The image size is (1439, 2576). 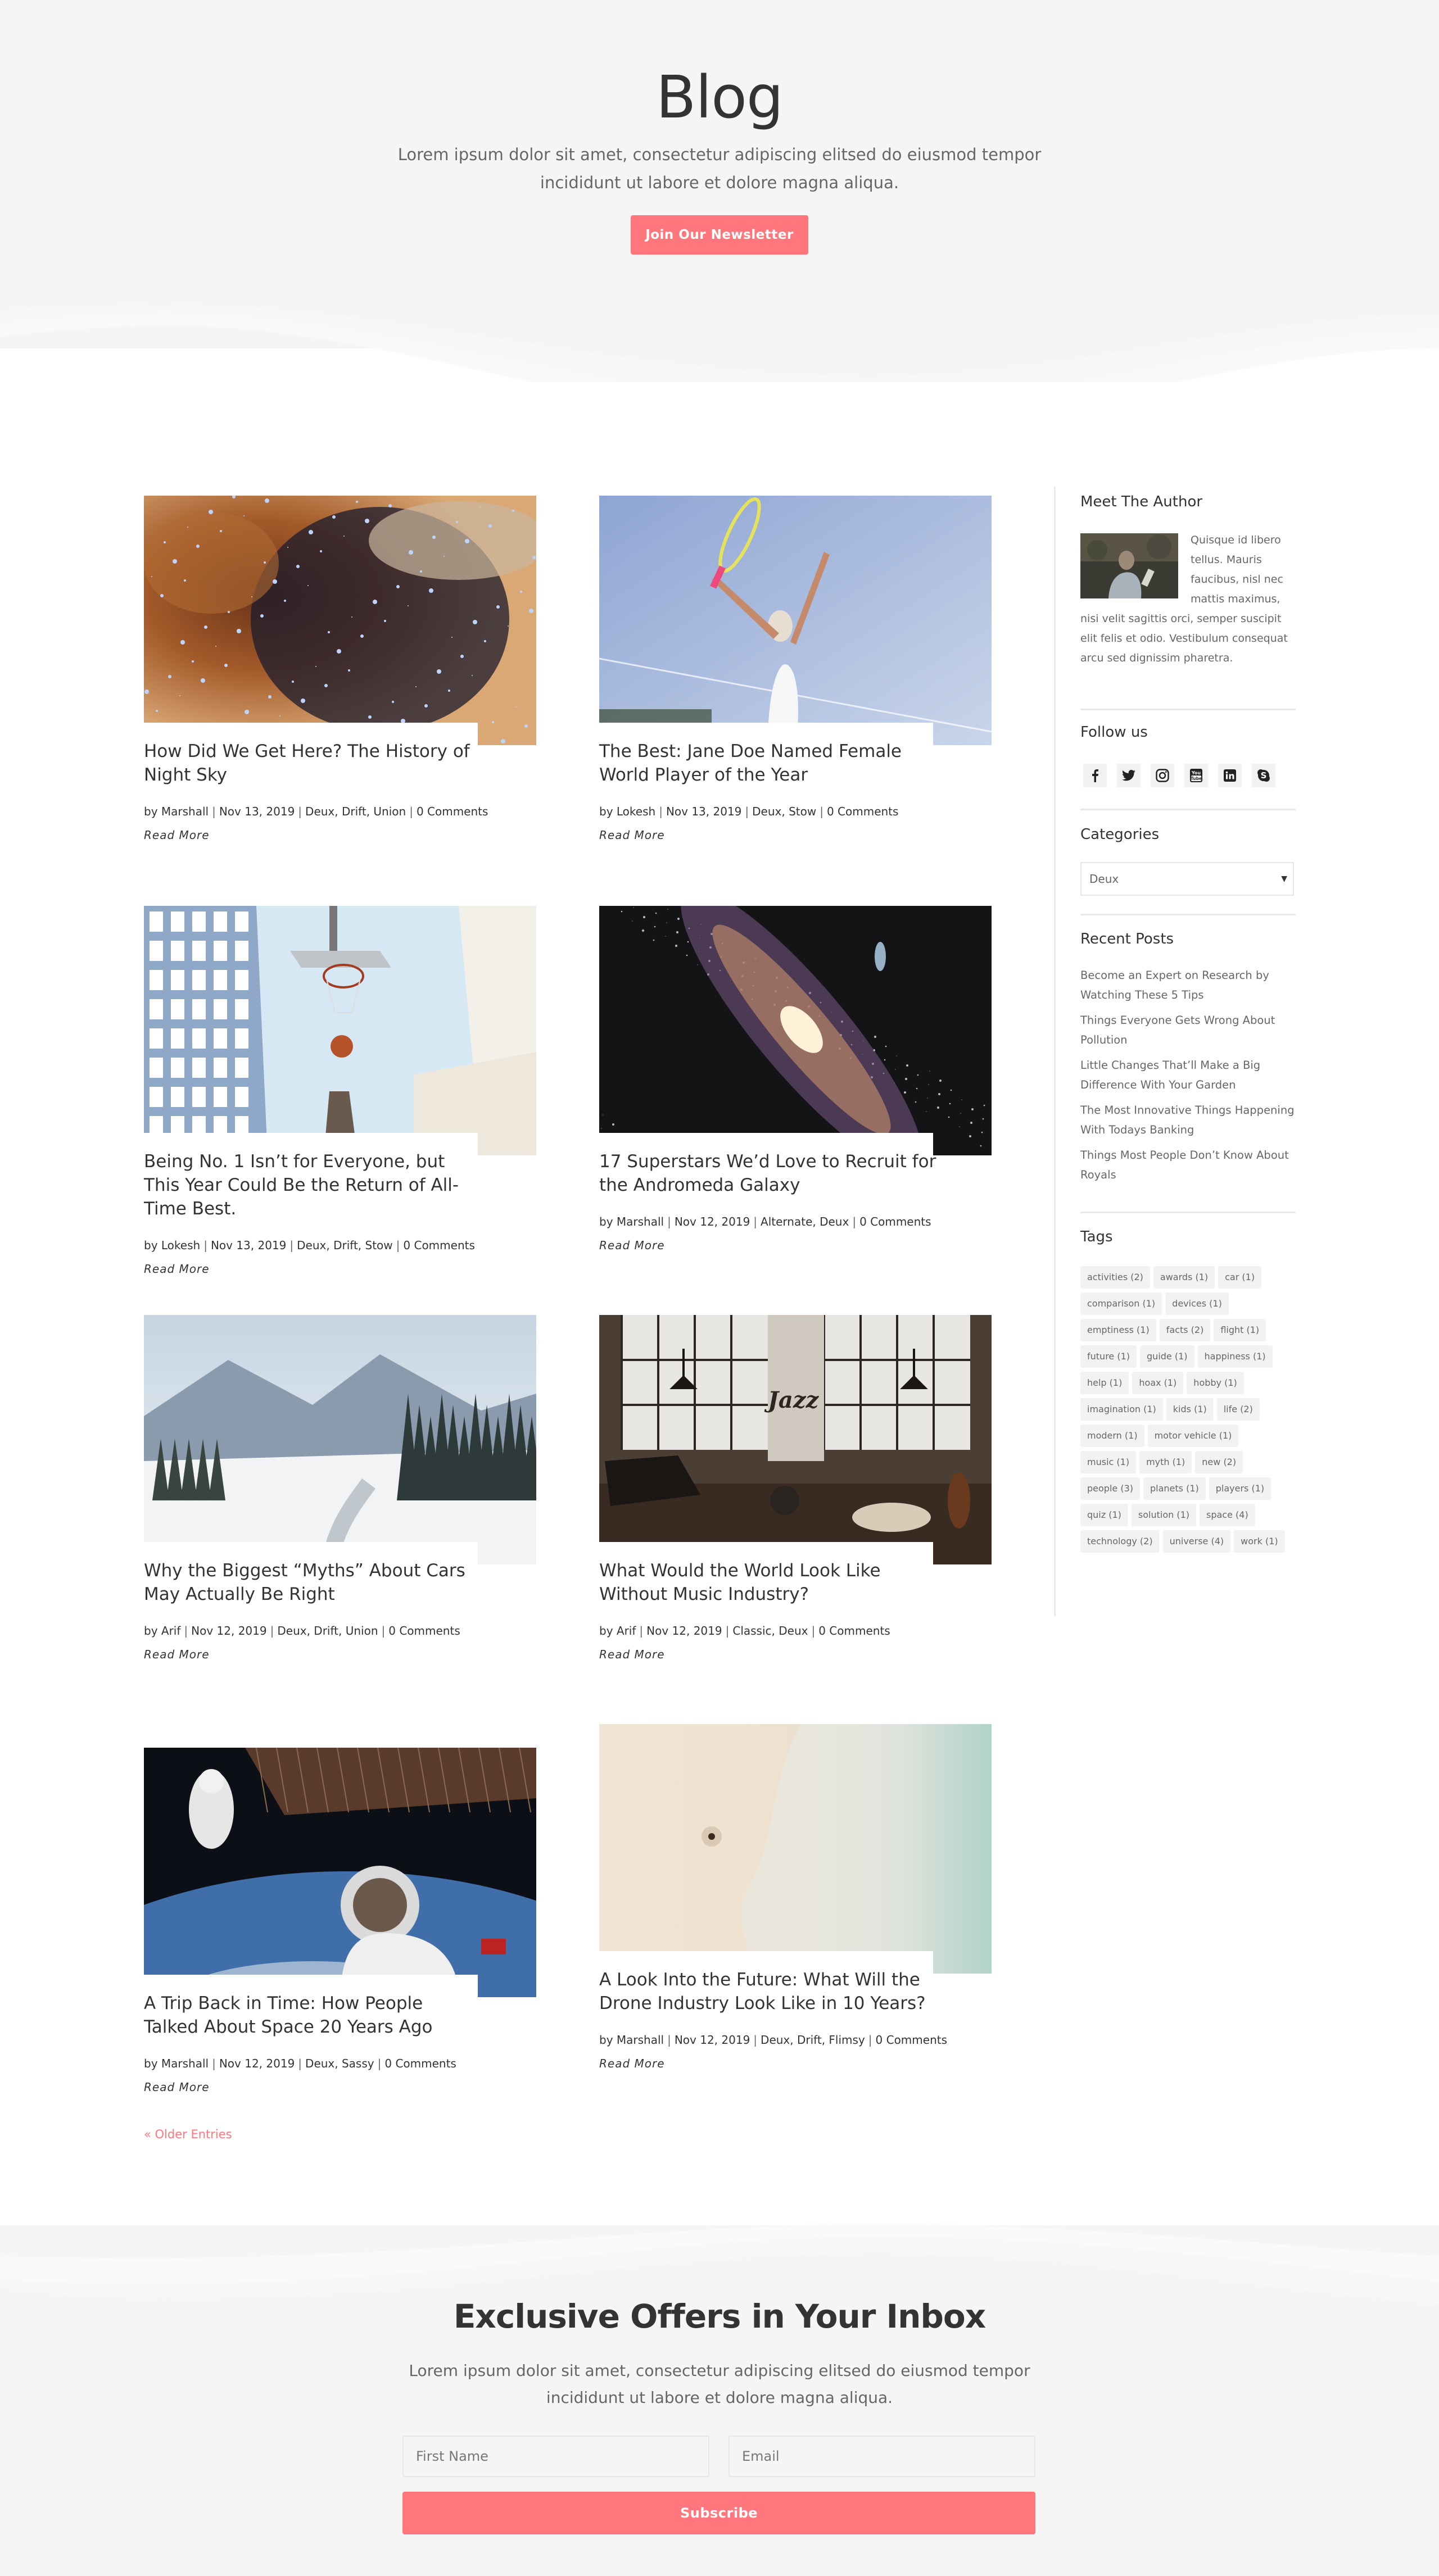 I want to click on tag-link: awards (1), so click(x=1184, y=1277).